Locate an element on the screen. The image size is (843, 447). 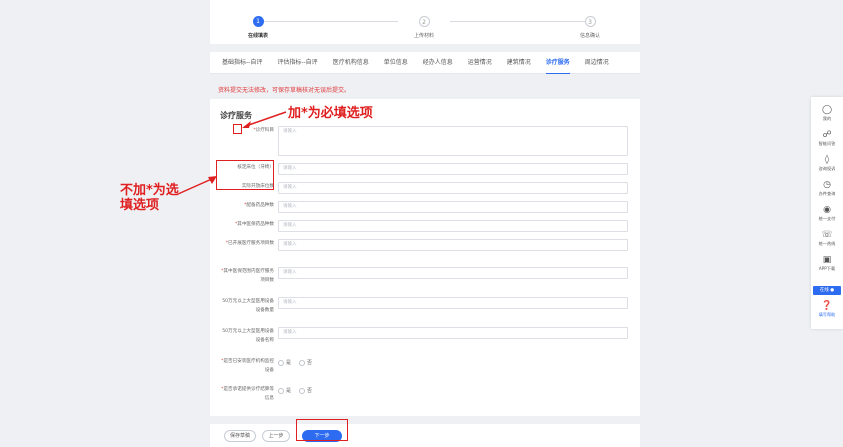
field-label: *是否已安装医疗机构监控设备 is located at coordinates (247, 366).